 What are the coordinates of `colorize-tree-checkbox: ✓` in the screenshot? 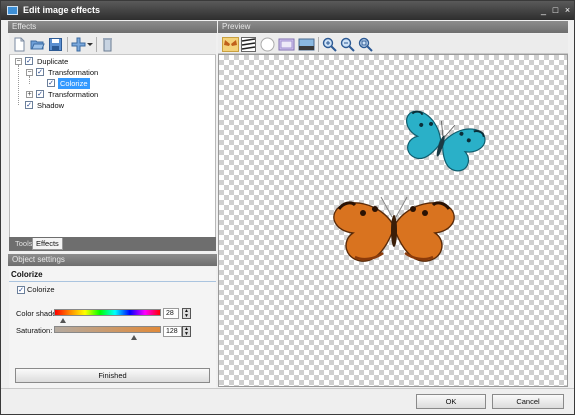 It's located at (51, 83).